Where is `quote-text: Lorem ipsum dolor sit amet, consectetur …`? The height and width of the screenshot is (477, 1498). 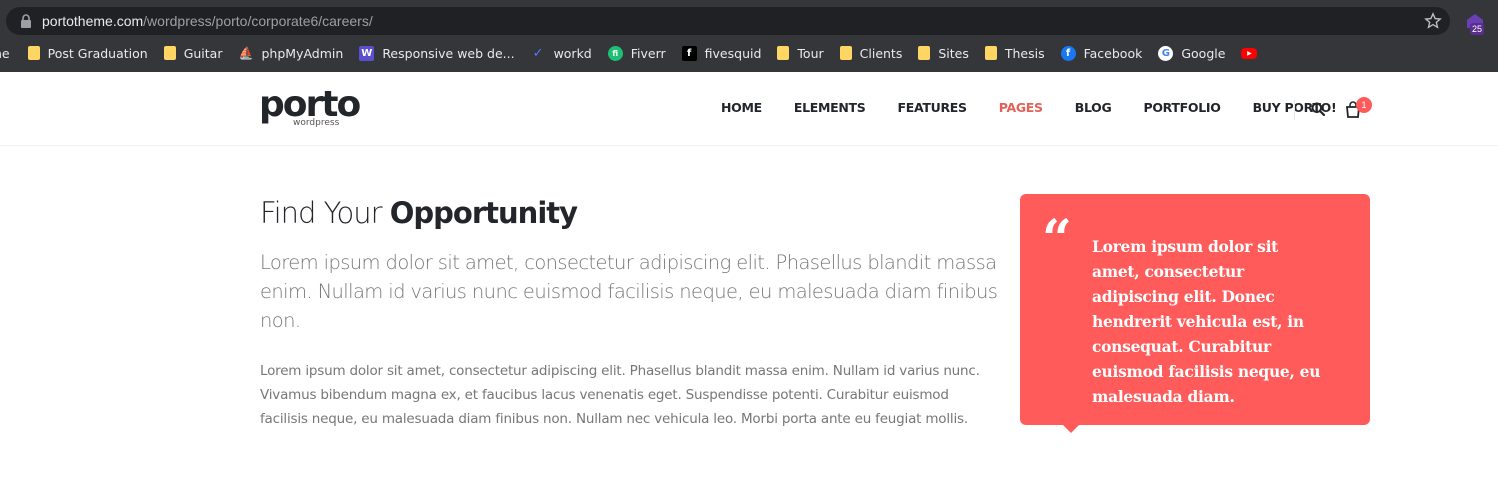 quote-text: Lorem ipsum dolor sit amet, consectetur … is located at coordinates (1206, 321).